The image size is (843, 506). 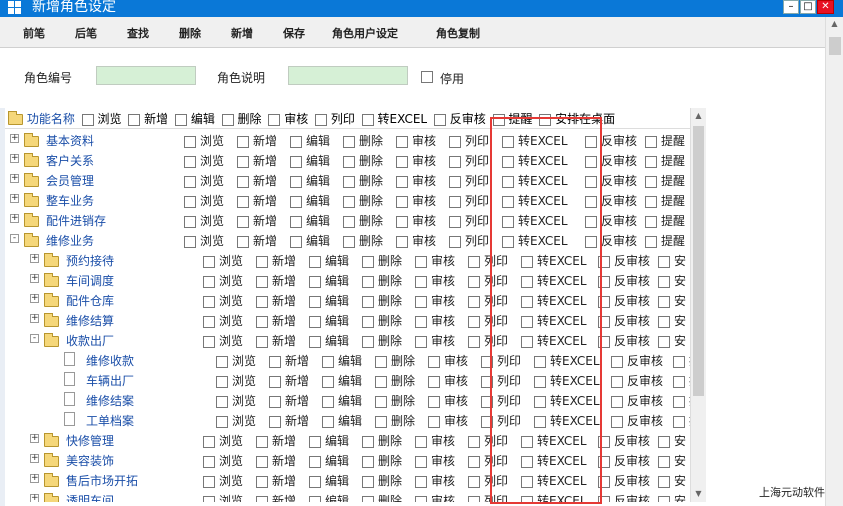 What do you see at coordinates (102, 480) in the screenshot?
I see `tree-node-label: 售后市场开拓` at bounding box center [102, 480].